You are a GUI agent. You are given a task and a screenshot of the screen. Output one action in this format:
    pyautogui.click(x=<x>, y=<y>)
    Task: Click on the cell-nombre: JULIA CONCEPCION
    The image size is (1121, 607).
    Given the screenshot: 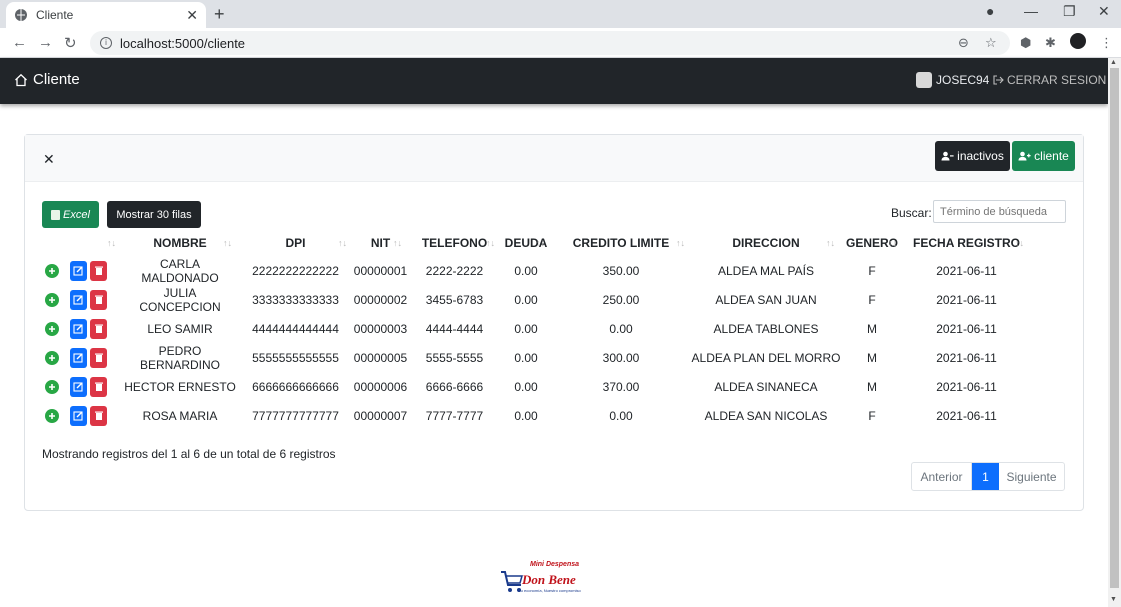 What is the action you would take?
    pyautogui.click(x=180, y=299)
    